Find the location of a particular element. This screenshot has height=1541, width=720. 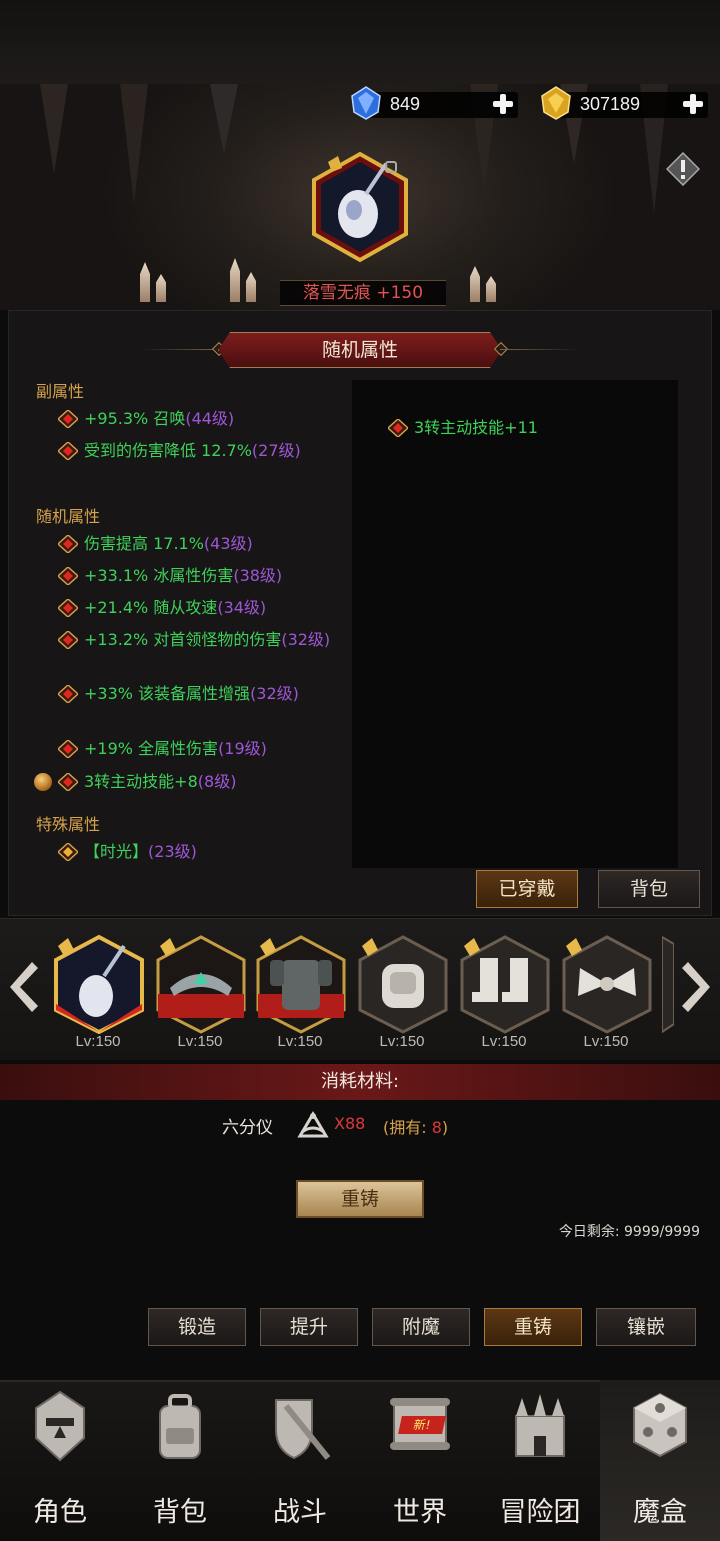

gold-amount: 307189 is located at coordinates (610, 104).